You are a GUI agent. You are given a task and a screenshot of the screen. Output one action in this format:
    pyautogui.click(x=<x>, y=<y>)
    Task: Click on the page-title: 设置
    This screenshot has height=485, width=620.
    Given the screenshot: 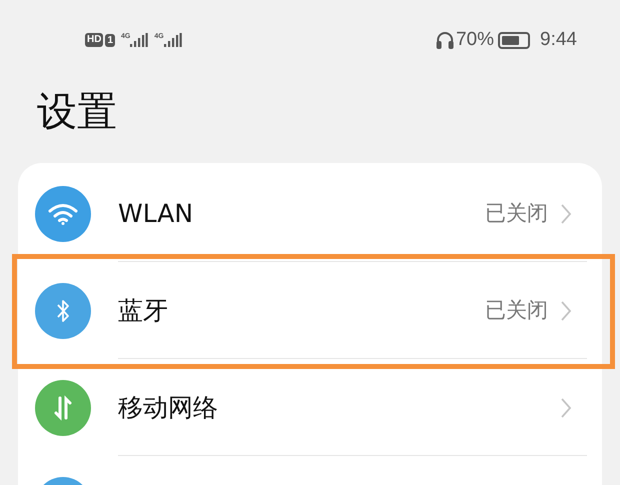 What is the action you would take?
    pyautogui.click(x=77, y=112)
    